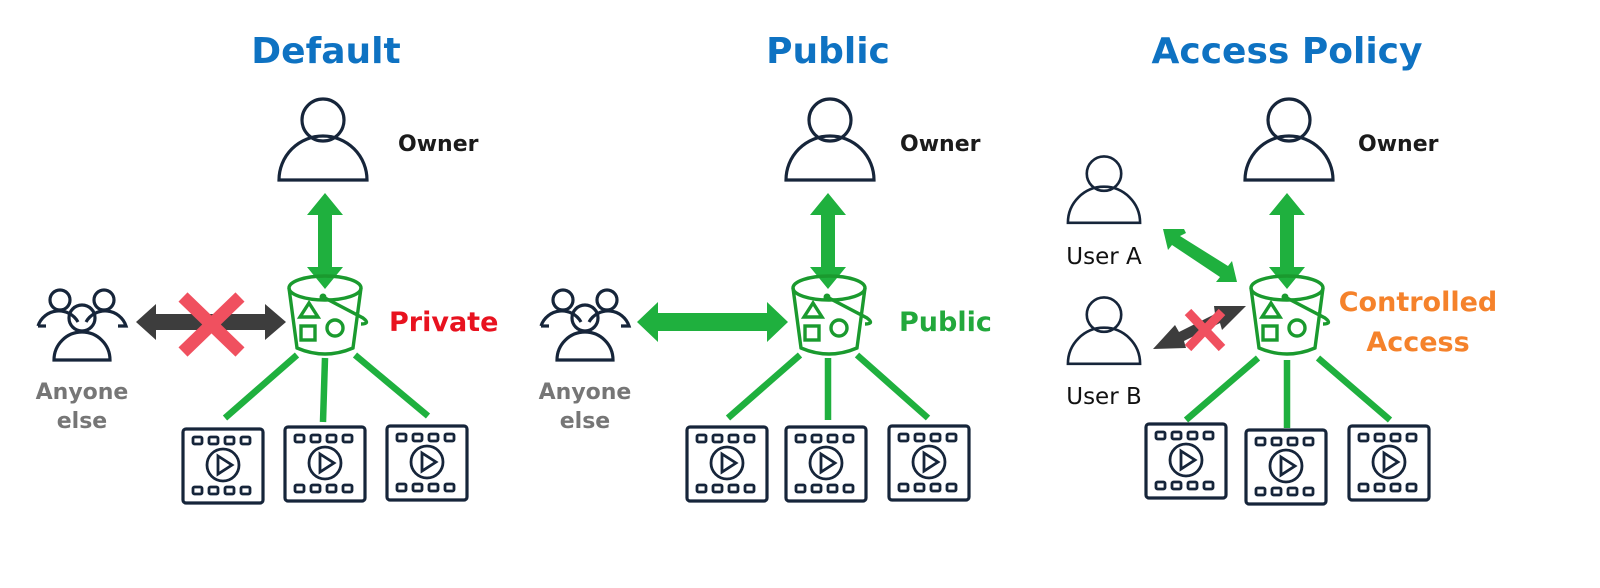  I want to click on panel-title: Default, so click(325, 51).